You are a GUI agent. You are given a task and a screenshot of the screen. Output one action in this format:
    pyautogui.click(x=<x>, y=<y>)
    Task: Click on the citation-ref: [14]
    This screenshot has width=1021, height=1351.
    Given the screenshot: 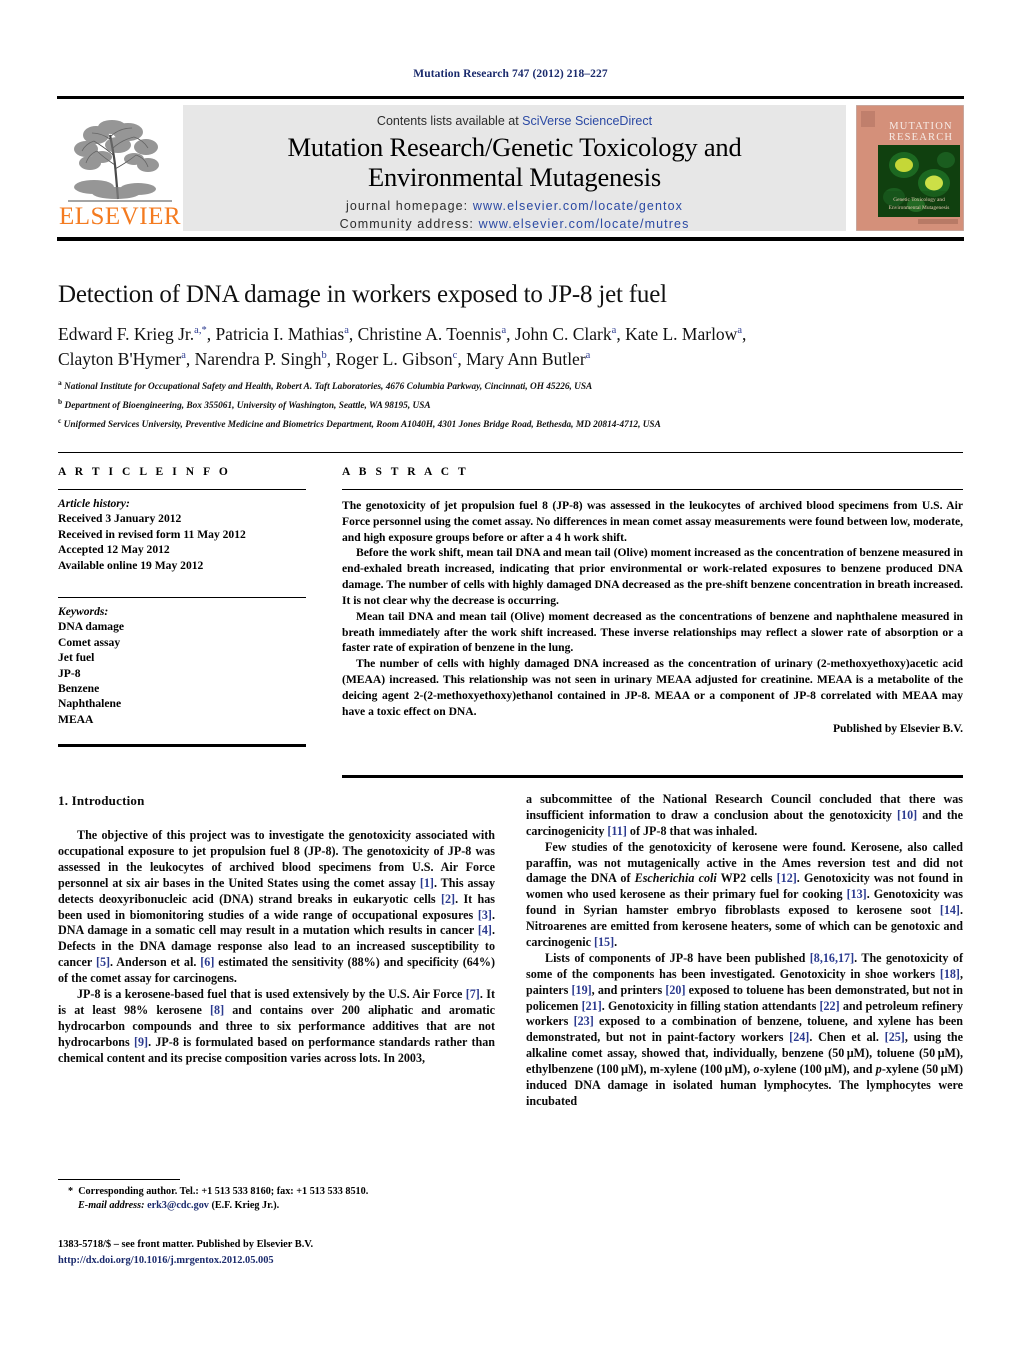 What is the action you would take?
    pyautogui.click(x=950, y=910)
    